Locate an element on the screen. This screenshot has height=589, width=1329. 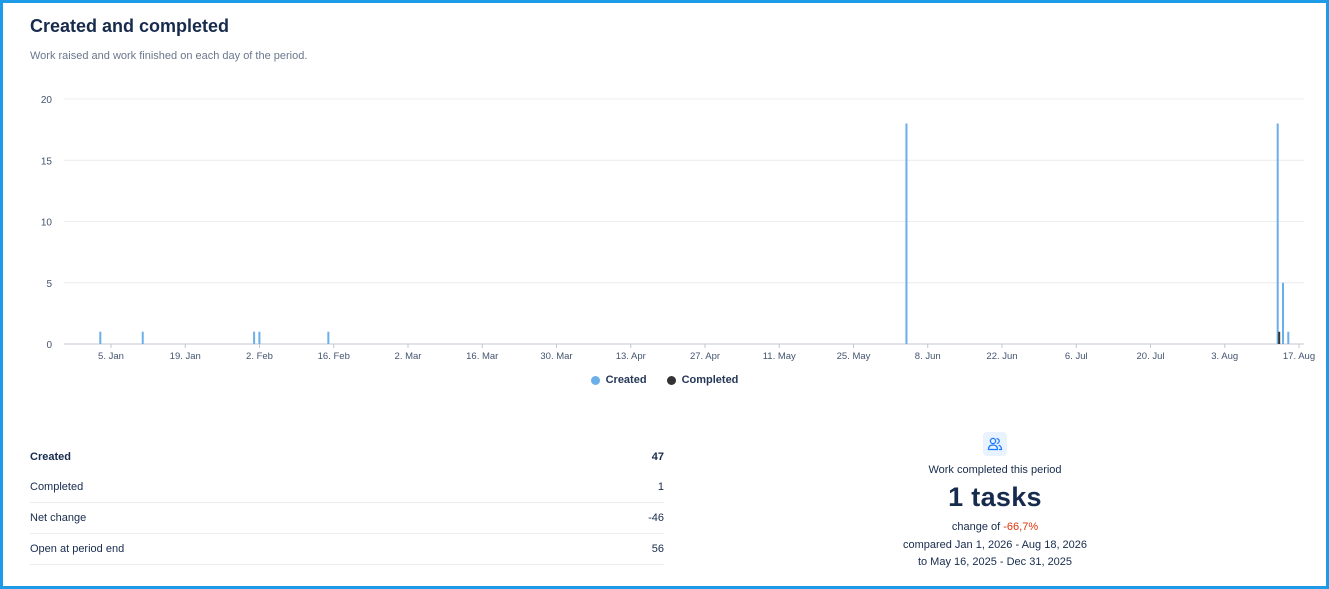
x-tick-label: 6. Jul is located at coordinates (1076, 356).